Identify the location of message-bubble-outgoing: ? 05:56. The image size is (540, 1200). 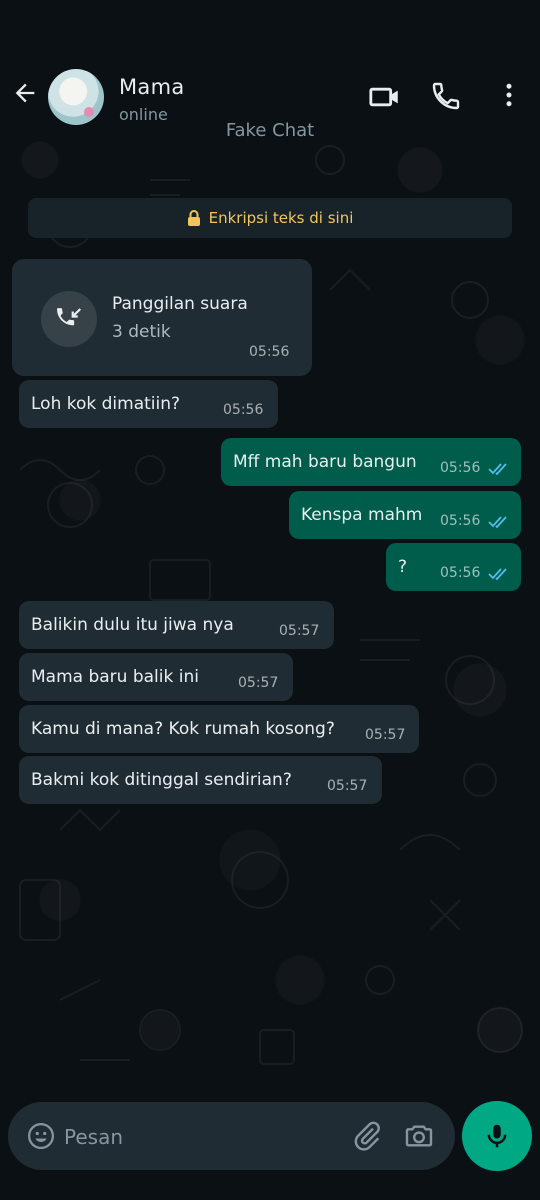
(453, 567).